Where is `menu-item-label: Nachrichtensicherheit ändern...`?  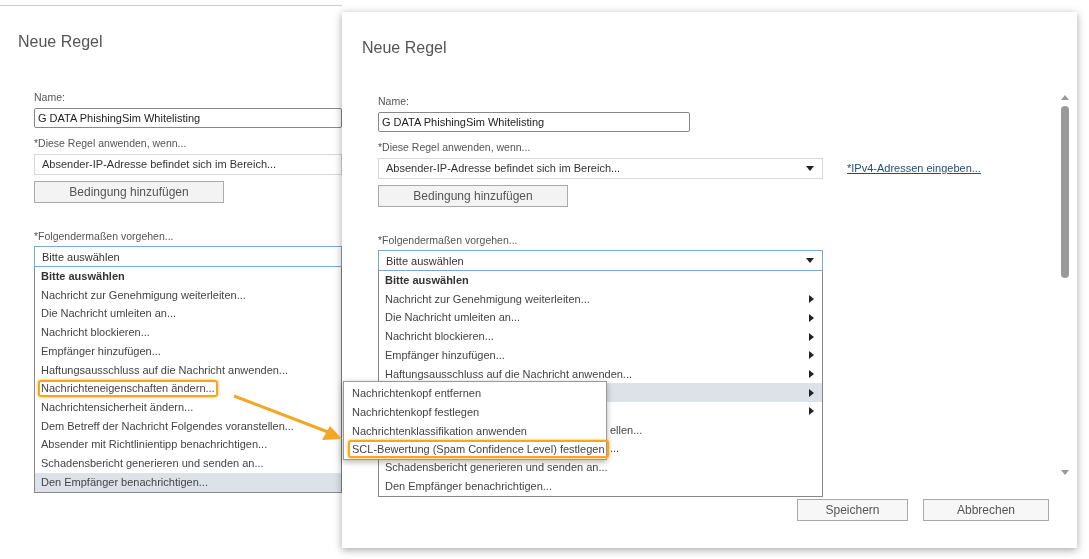
menu-item-label: Nachrichtensicherheit ändern... is located at coordinates (117, 407).